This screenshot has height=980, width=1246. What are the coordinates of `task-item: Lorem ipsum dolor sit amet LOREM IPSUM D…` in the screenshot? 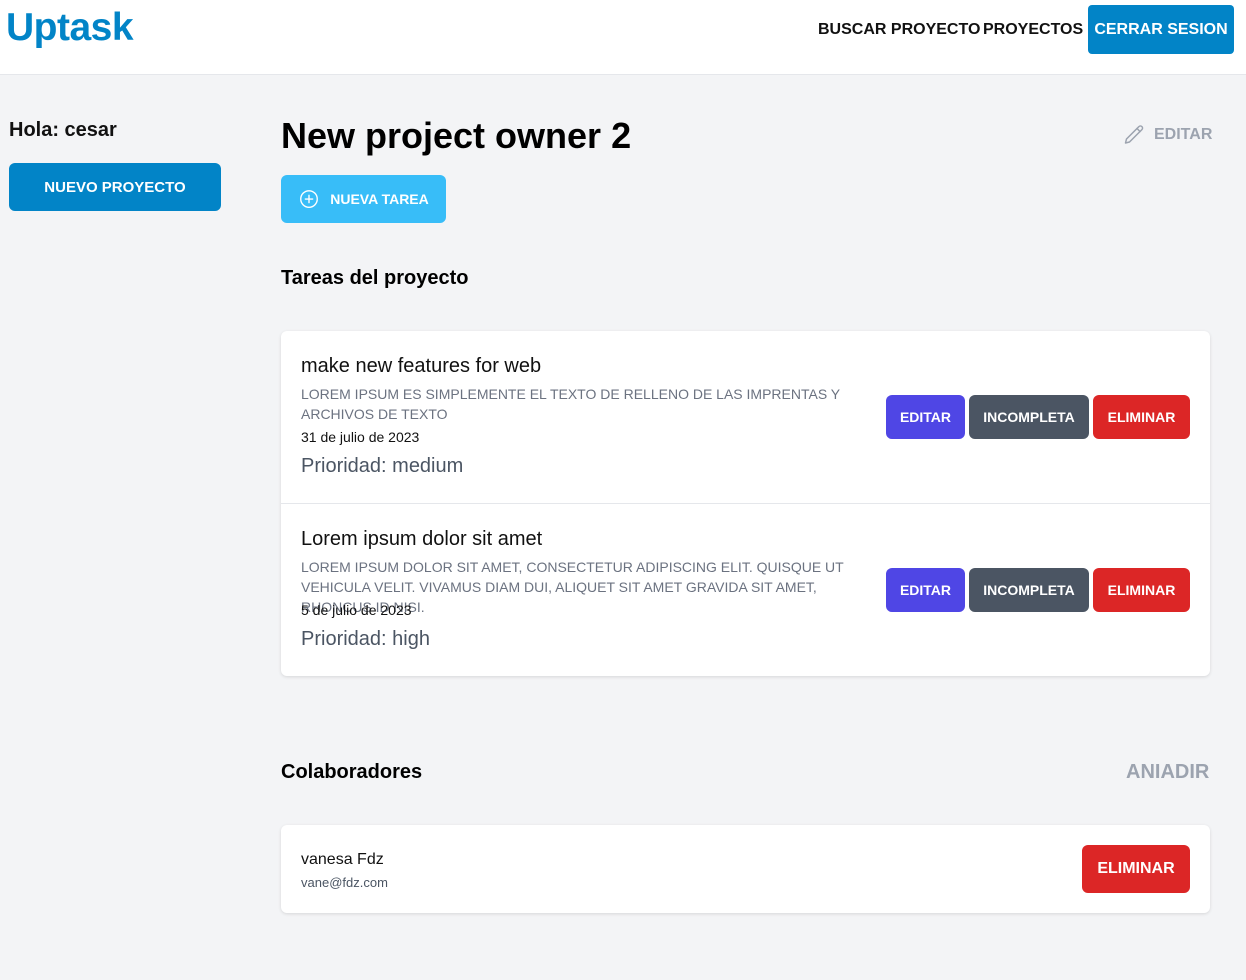 It's located at (745, 589).